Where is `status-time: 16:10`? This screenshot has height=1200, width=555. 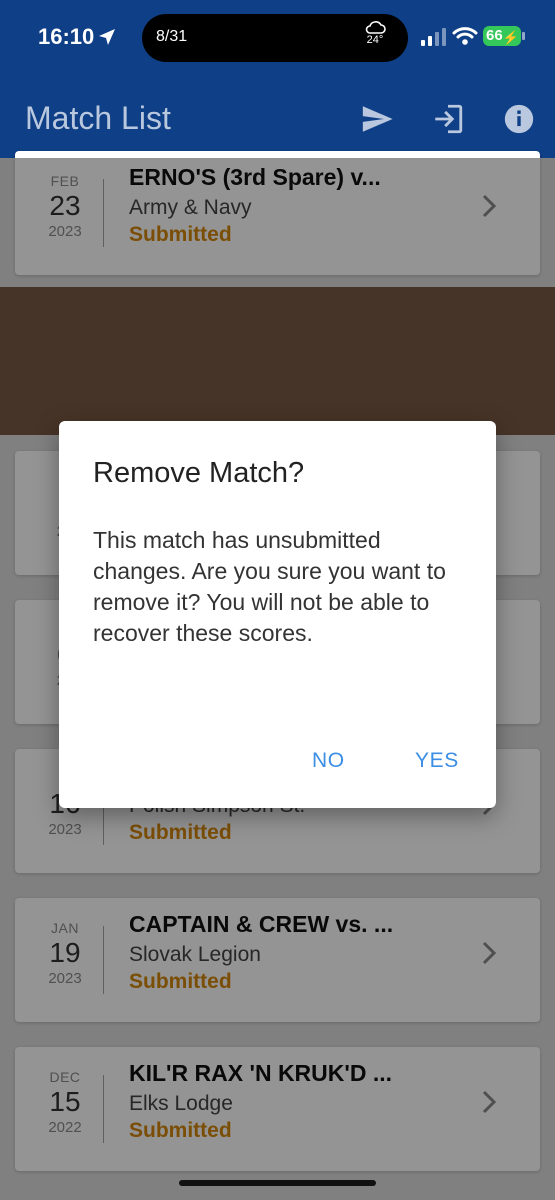 status-time: 16:10 is located at coordinates (66, 36).